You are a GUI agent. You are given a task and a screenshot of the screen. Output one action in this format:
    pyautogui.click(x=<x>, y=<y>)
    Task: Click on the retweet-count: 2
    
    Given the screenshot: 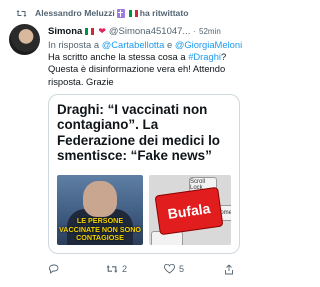 What is the action you would take?
    pyautogui.click(x=125, y=269)
    